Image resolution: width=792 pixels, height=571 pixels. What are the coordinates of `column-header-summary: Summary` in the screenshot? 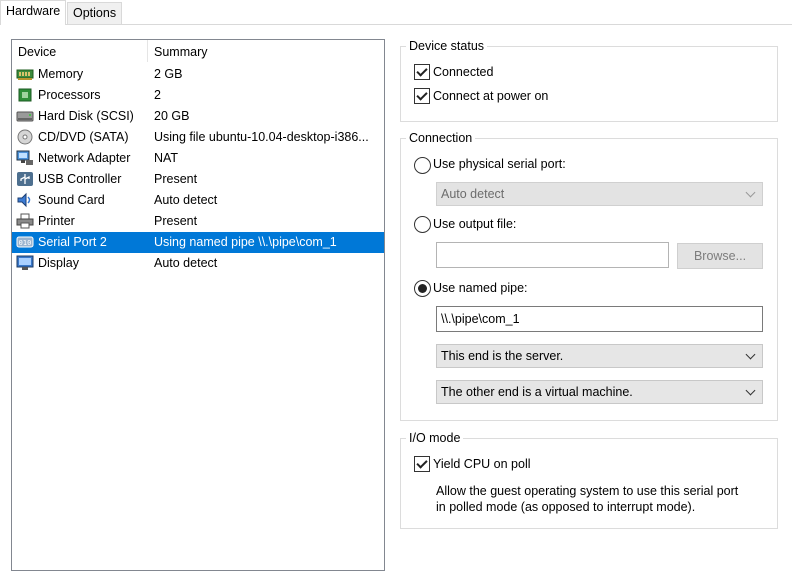 It's located at (180, 52).